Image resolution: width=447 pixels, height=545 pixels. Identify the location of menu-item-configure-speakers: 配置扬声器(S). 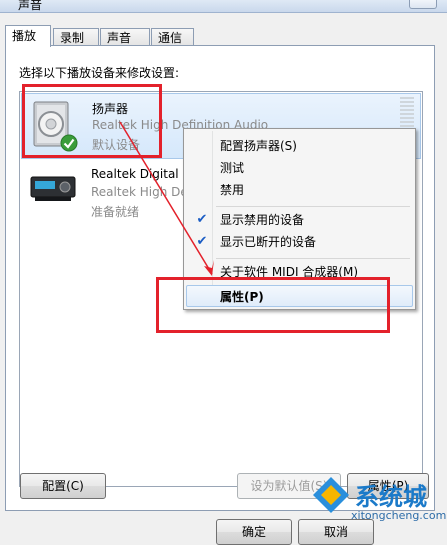
(299, 146).